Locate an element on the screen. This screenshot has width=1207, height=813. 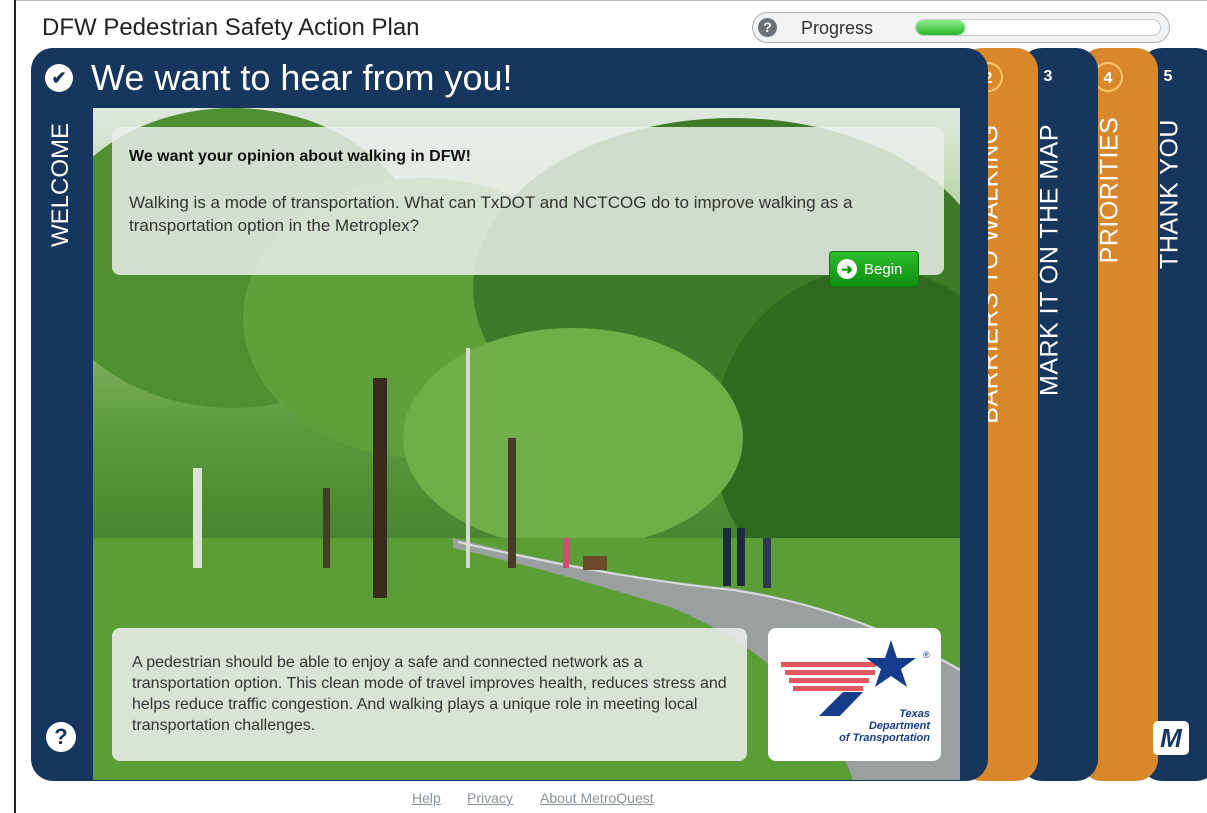
txdot-line-3: of Transportation is located at coordinates (884, 738).